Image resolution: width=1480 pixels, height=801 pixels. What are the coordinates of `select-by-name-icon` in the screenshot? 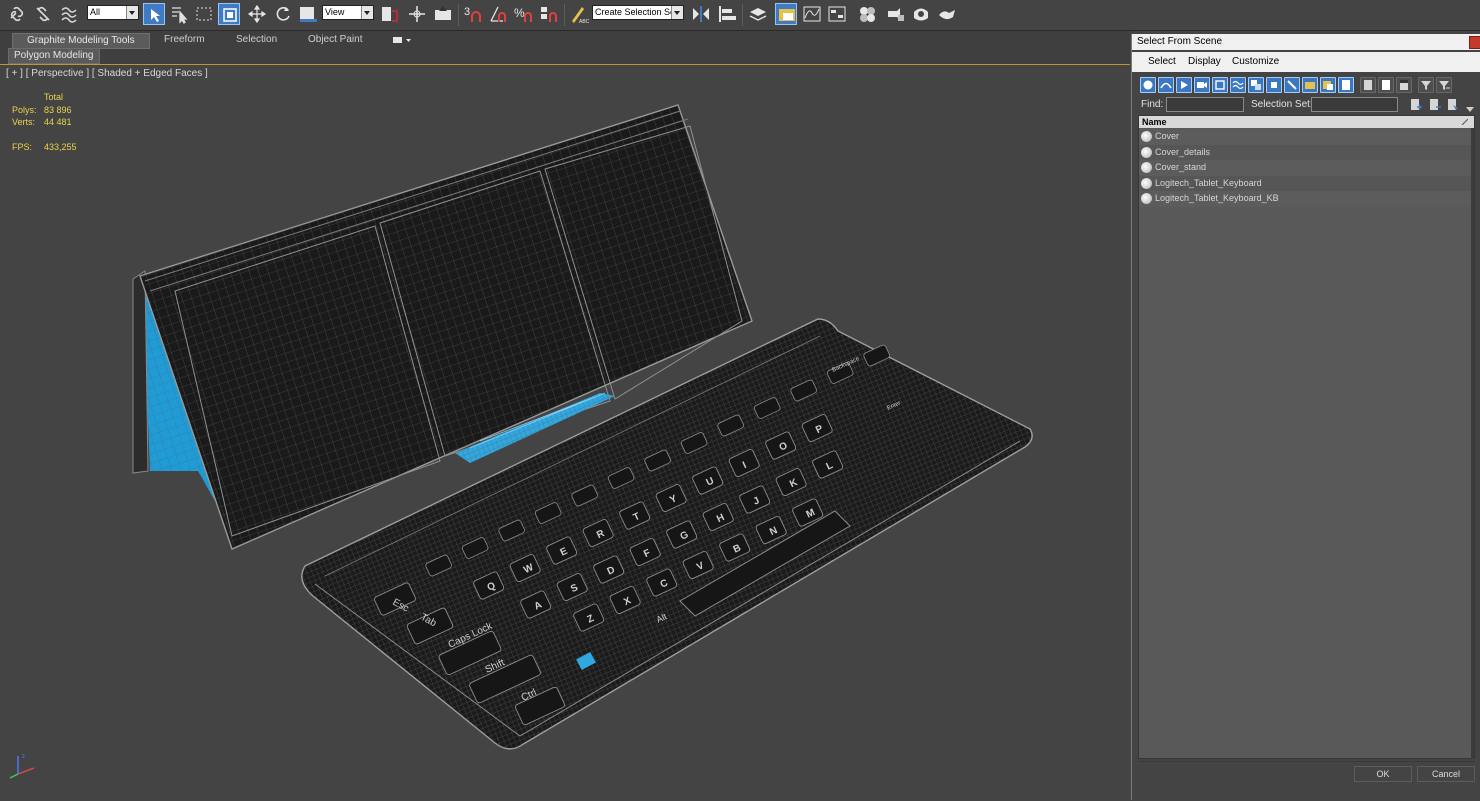 It's located at (179, 14).